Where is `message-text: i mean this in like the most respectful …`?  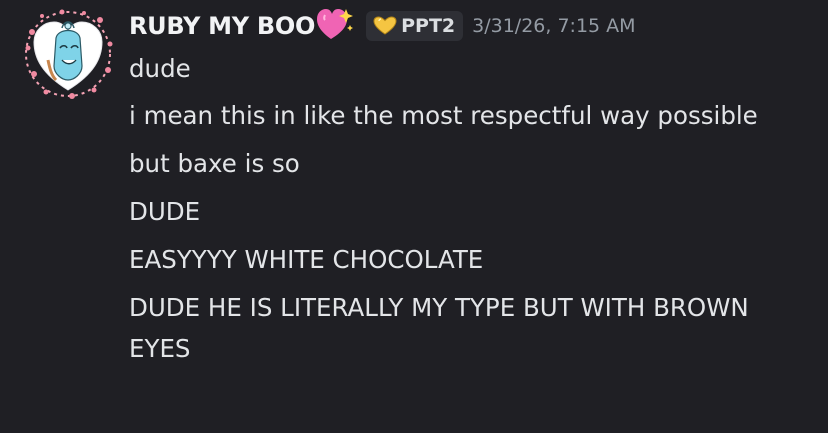 message-text: i mean this in like the most respectful … is located at coordinates (443, 115).